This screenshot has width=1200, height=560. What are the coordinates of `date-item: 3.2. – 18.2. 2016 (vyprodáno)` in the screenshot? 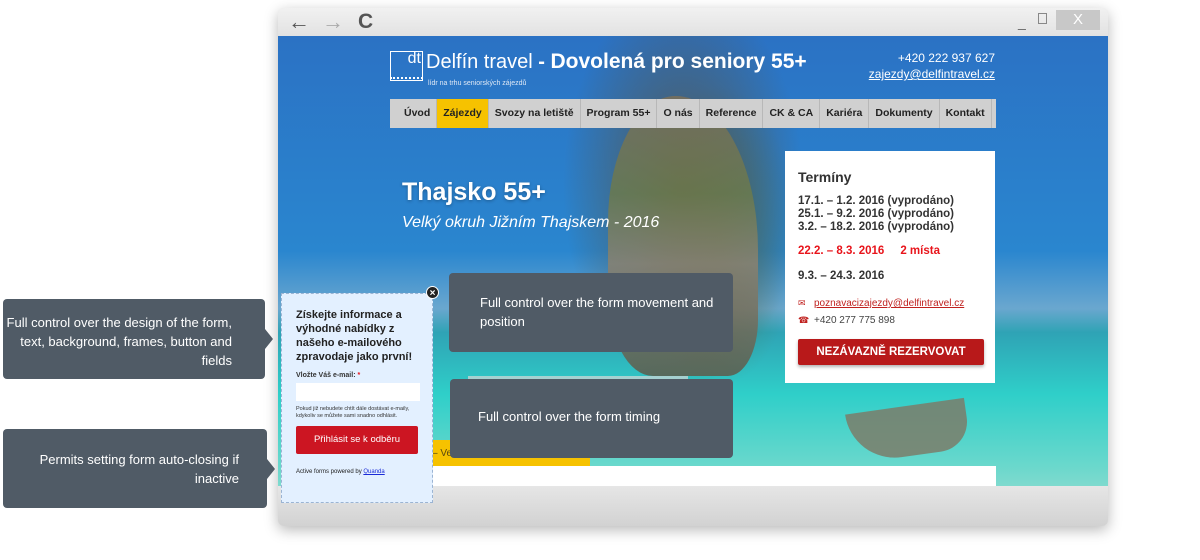 It's located at (876, 227).